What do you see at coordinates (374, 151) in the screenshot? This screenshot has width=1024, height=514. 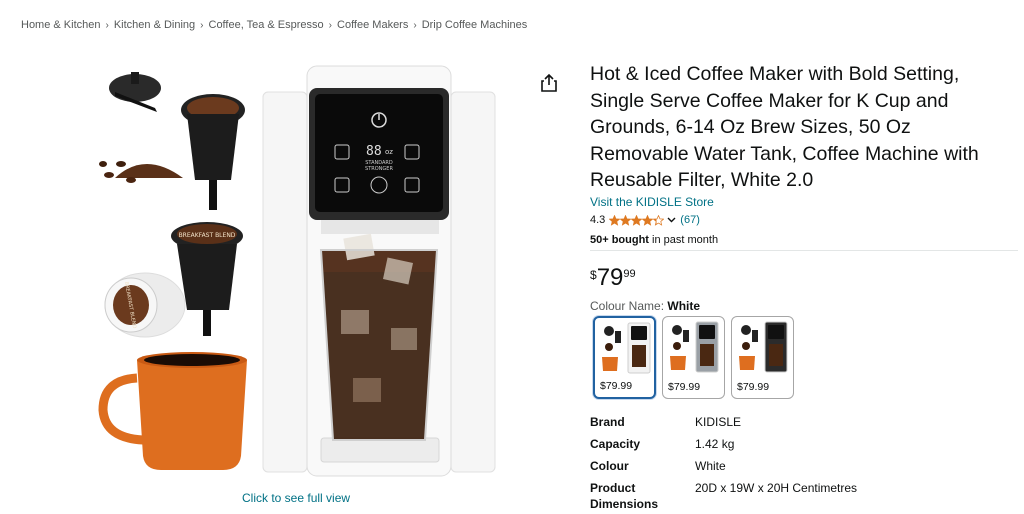 I see `display-digits: 88` at bounding box center [374, 151].